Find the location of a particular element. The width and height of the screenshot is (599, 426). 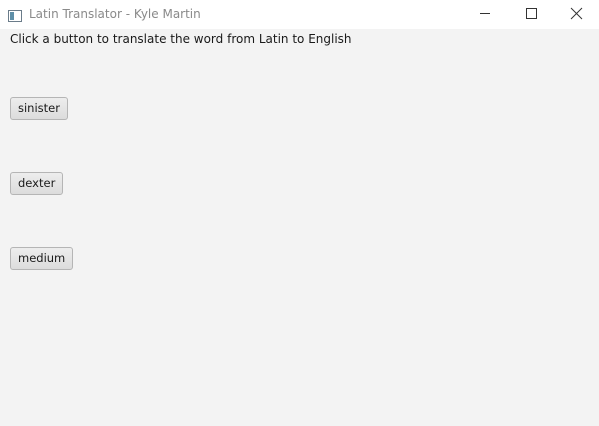

dexter-button: dexter is located at coordinates (37, 183).